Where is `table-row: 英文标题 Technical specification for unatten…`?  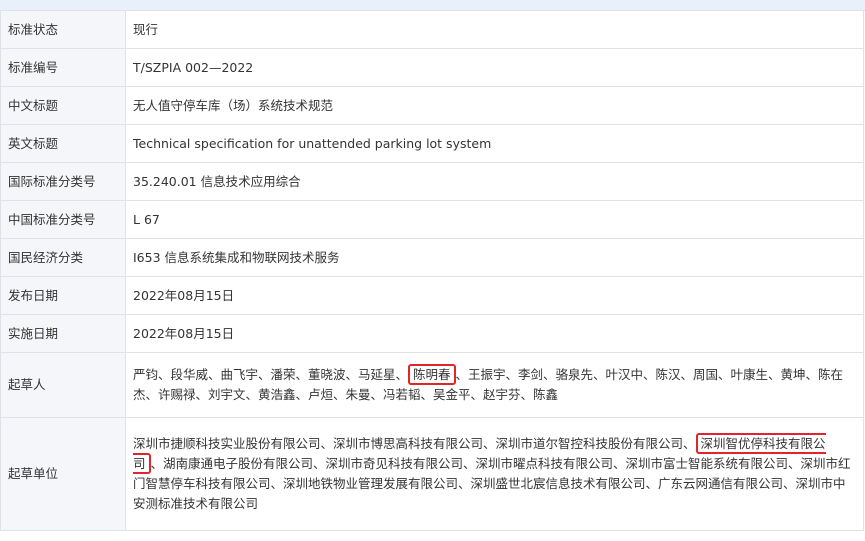
table-row: 英文标题 Technical specification for unatten… is located at coordinates (432, 143).